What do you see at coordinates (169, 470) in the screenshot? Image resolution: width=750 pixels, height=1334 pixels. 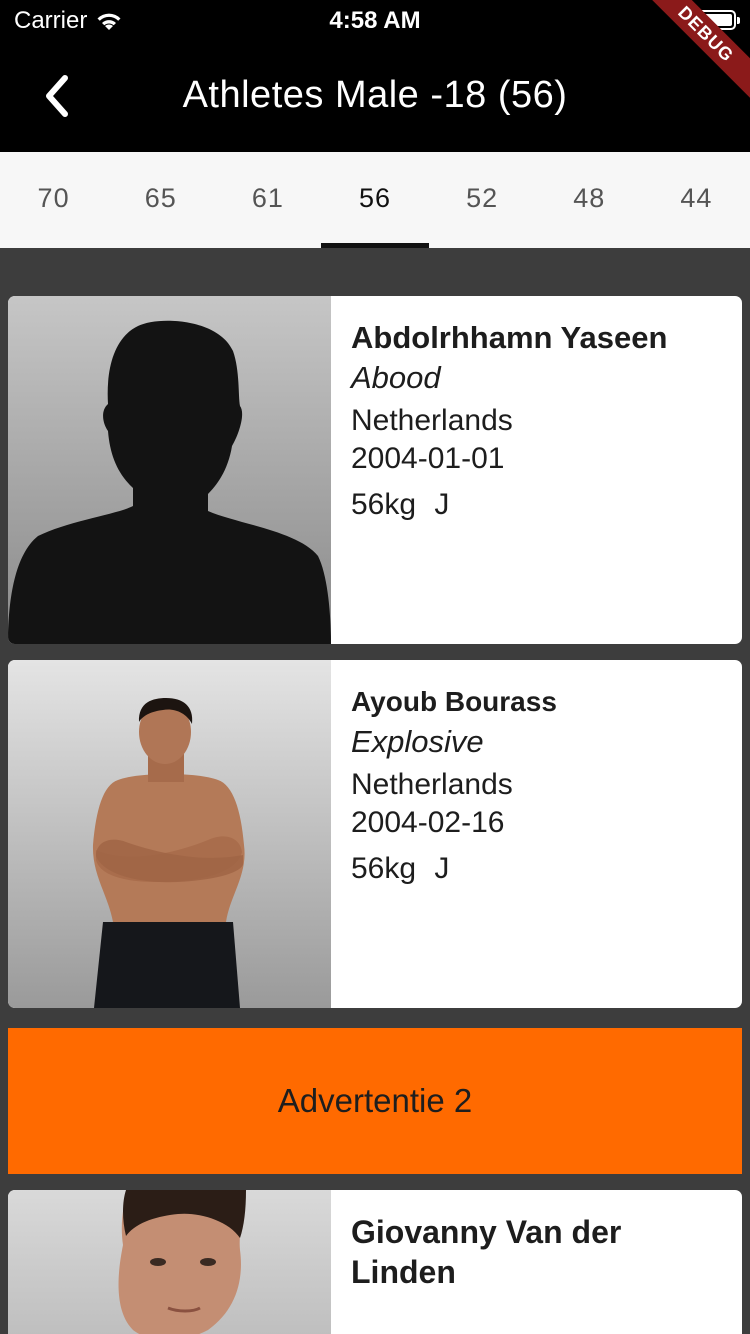 I see `athlete-photo-placeholder` at bounding box center [169, 470].